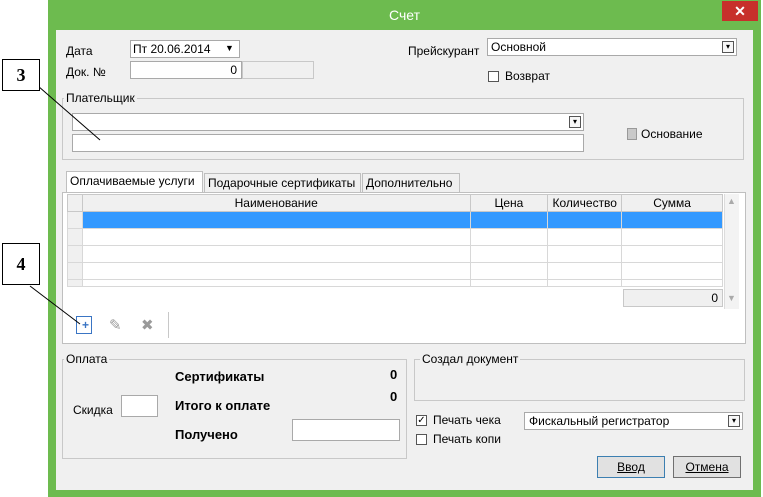 The image size is (763, 497). What do you see at coordinates (21, 75) in the screenshot?
I see `callout-3: 3` at bounding box center [21, 75].